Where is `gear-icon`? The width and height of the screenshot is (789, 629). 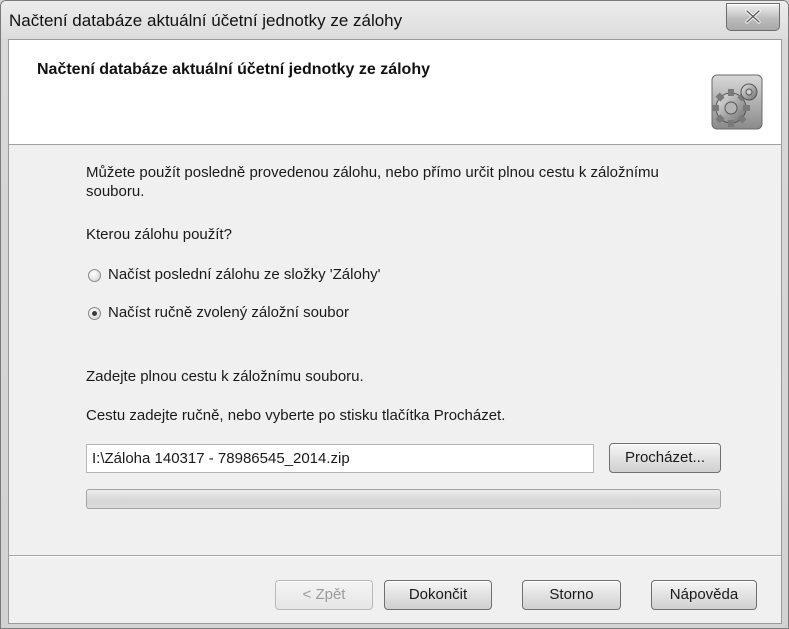
gear-icon is located at coordinates (737, 102).